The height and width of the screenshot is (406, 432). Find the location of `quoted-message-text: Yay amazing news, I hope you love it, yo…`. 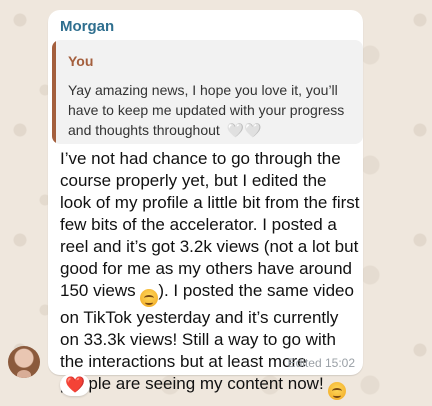

quoted-message-text: Yay amazing news, I hope you love it, yo… is located at coordinates (206, 110).